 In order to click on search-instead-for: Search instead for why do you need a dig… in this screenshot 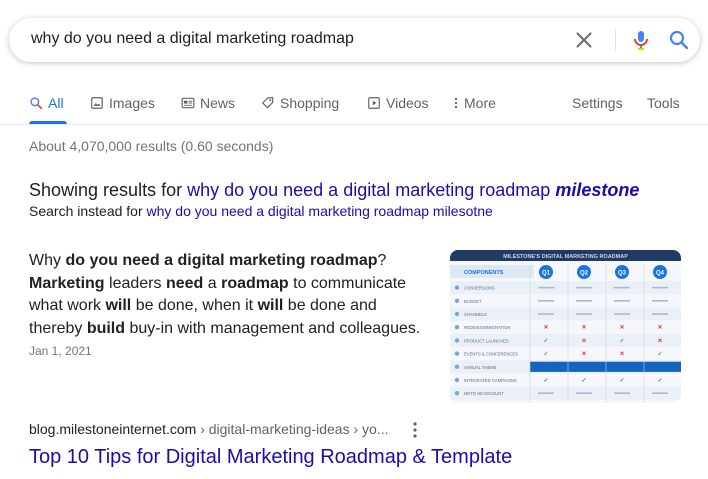, I will do `click(261, 211)`.